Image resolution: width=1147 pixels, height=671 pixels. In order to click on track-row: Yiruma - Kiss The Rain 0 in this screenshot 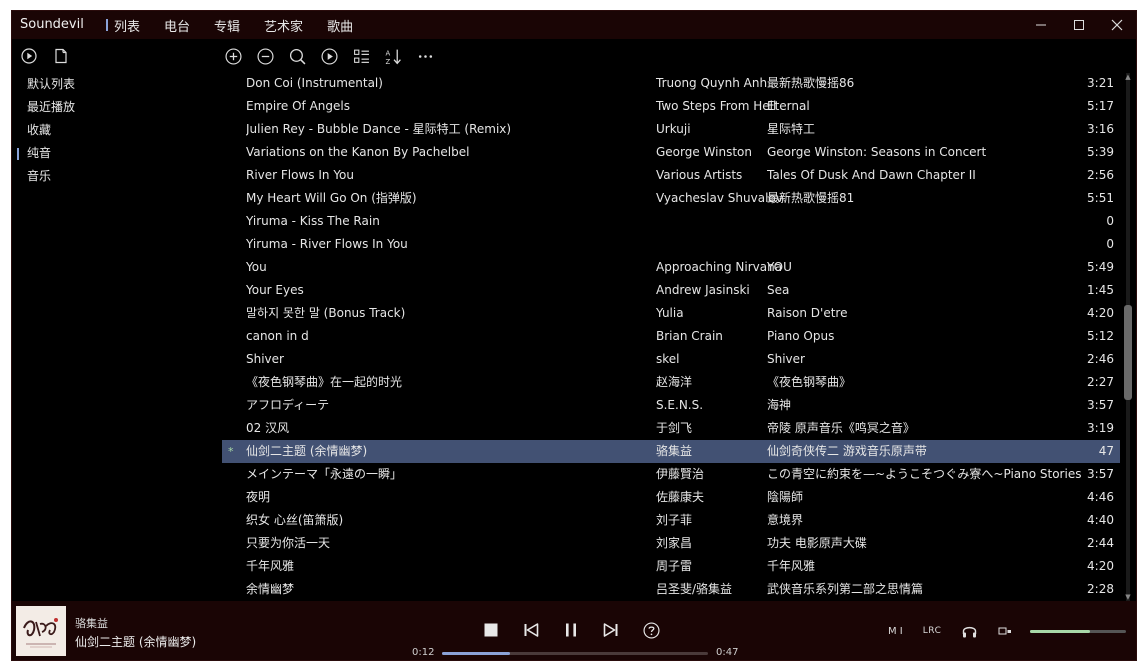, I will do `click(671, 221)`.